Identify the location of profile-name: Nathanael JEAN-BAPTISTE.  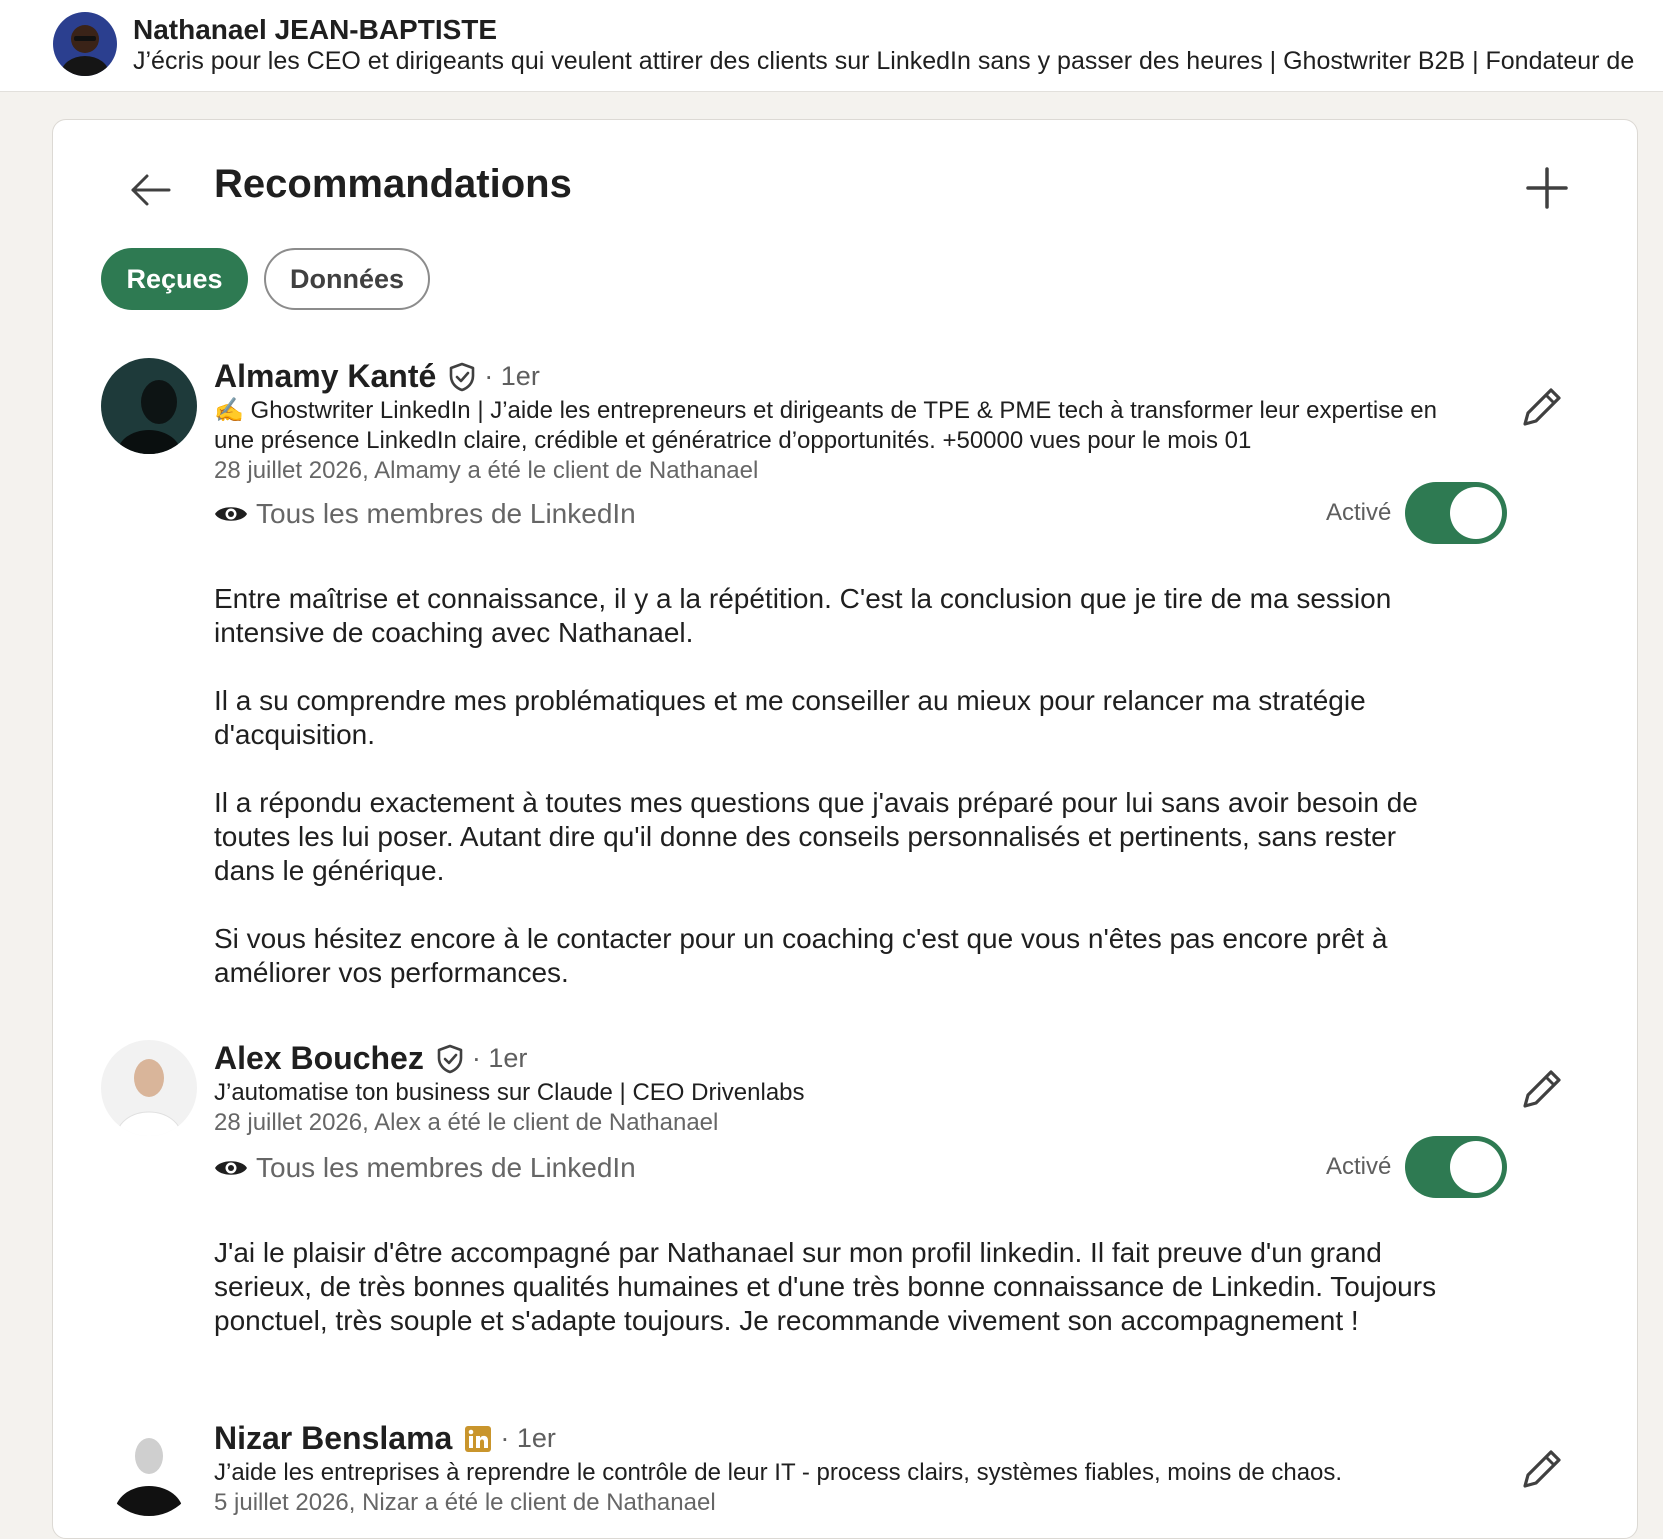
(315, 29).